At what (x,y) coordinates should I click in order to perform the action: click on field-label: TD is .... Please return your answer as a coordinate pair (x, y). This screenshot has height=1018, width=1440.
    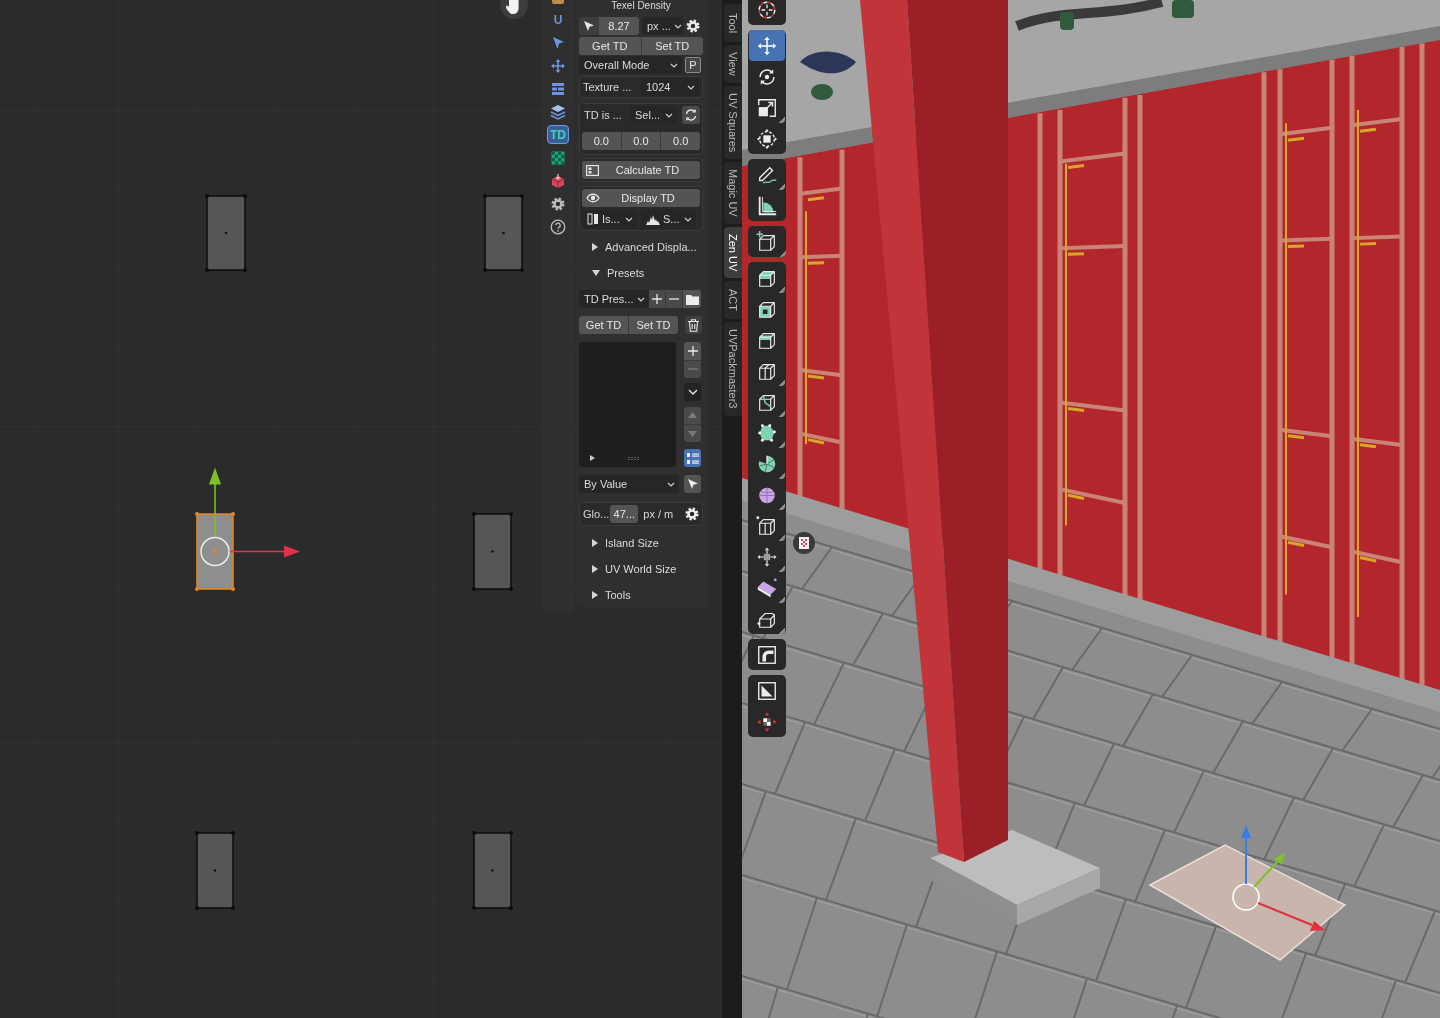
    Looking at the image, I should click on (603, 115).